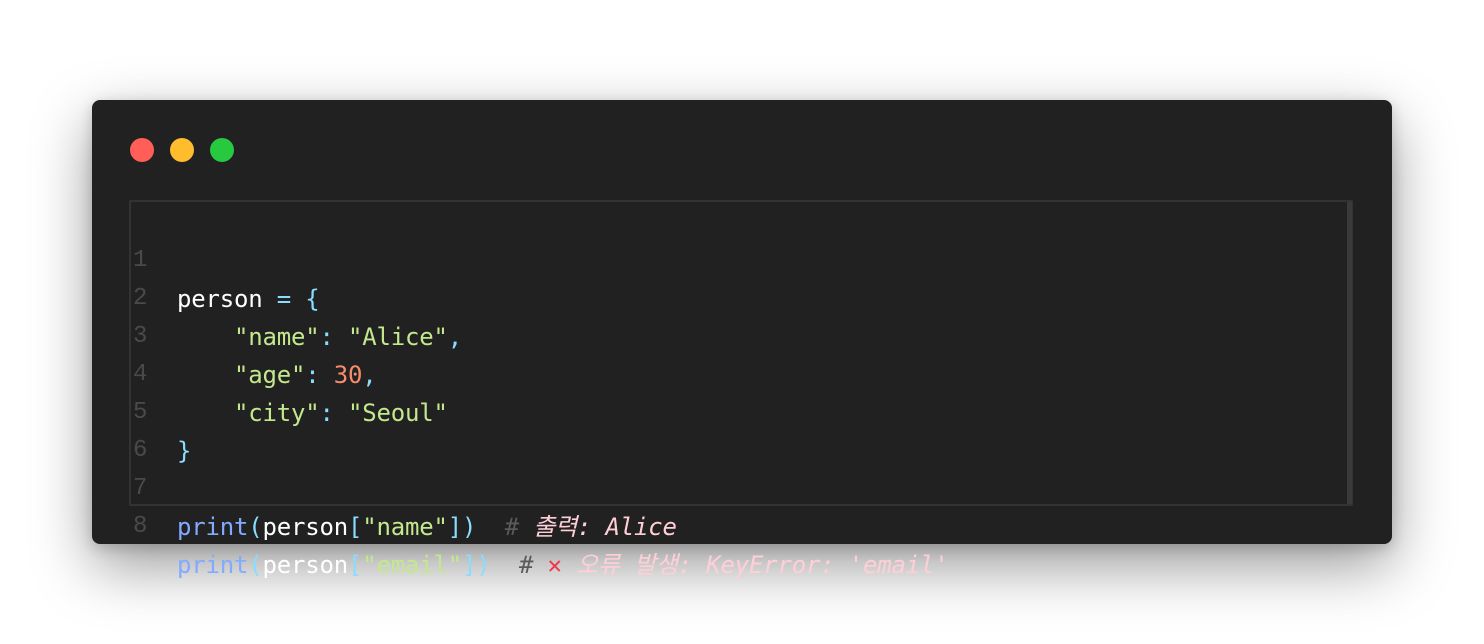 The height and width of the screenshot is (644, 1484). I want to click on code-text: print(person["name"]) # 출력: Alice, so click(427, 527).